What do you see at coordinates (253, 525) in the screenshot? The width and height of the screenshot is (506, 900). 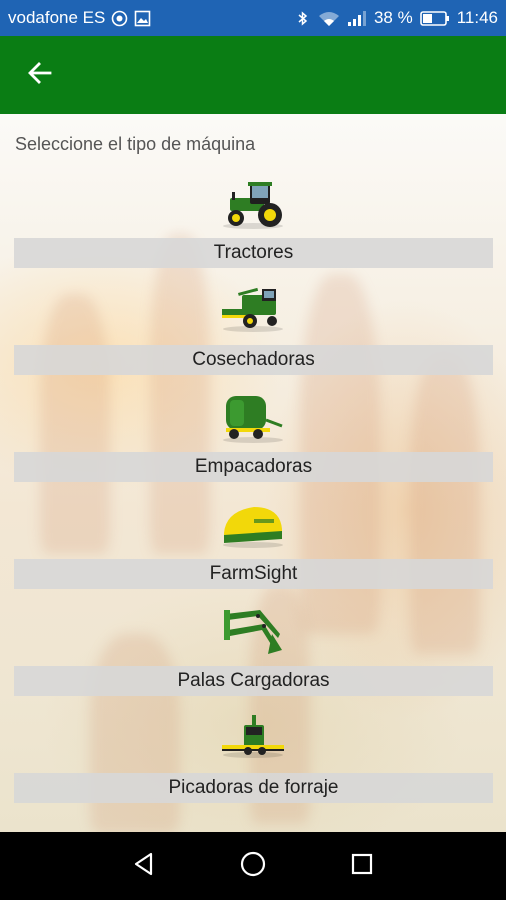 I see `farmsight-receiver-icon` at bounding box center [253, 525].